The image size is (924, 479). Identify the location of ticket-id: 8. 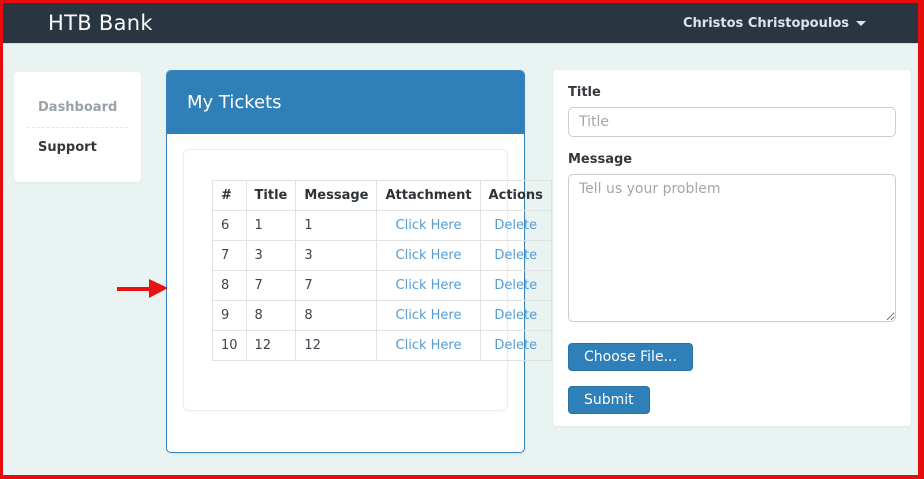
(229, 285).